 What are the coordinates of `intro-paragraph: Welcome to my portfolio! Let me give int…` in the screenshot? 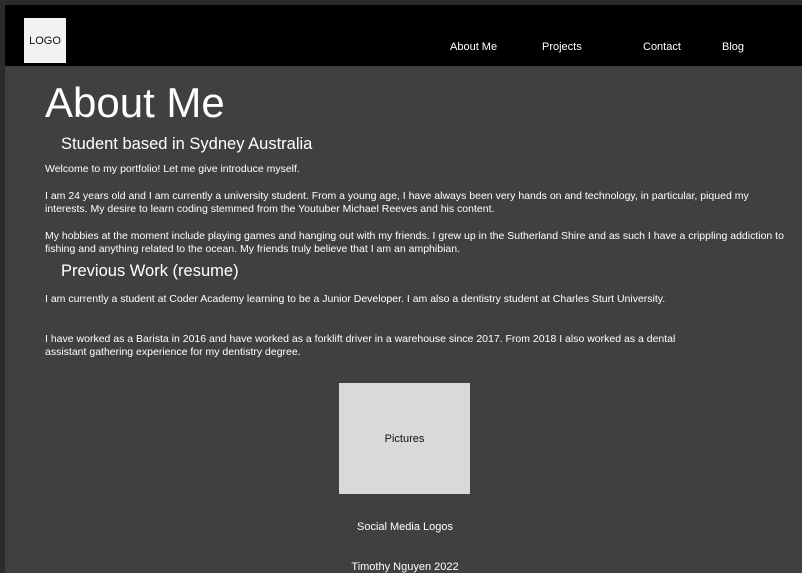 It's located at (172, 169).